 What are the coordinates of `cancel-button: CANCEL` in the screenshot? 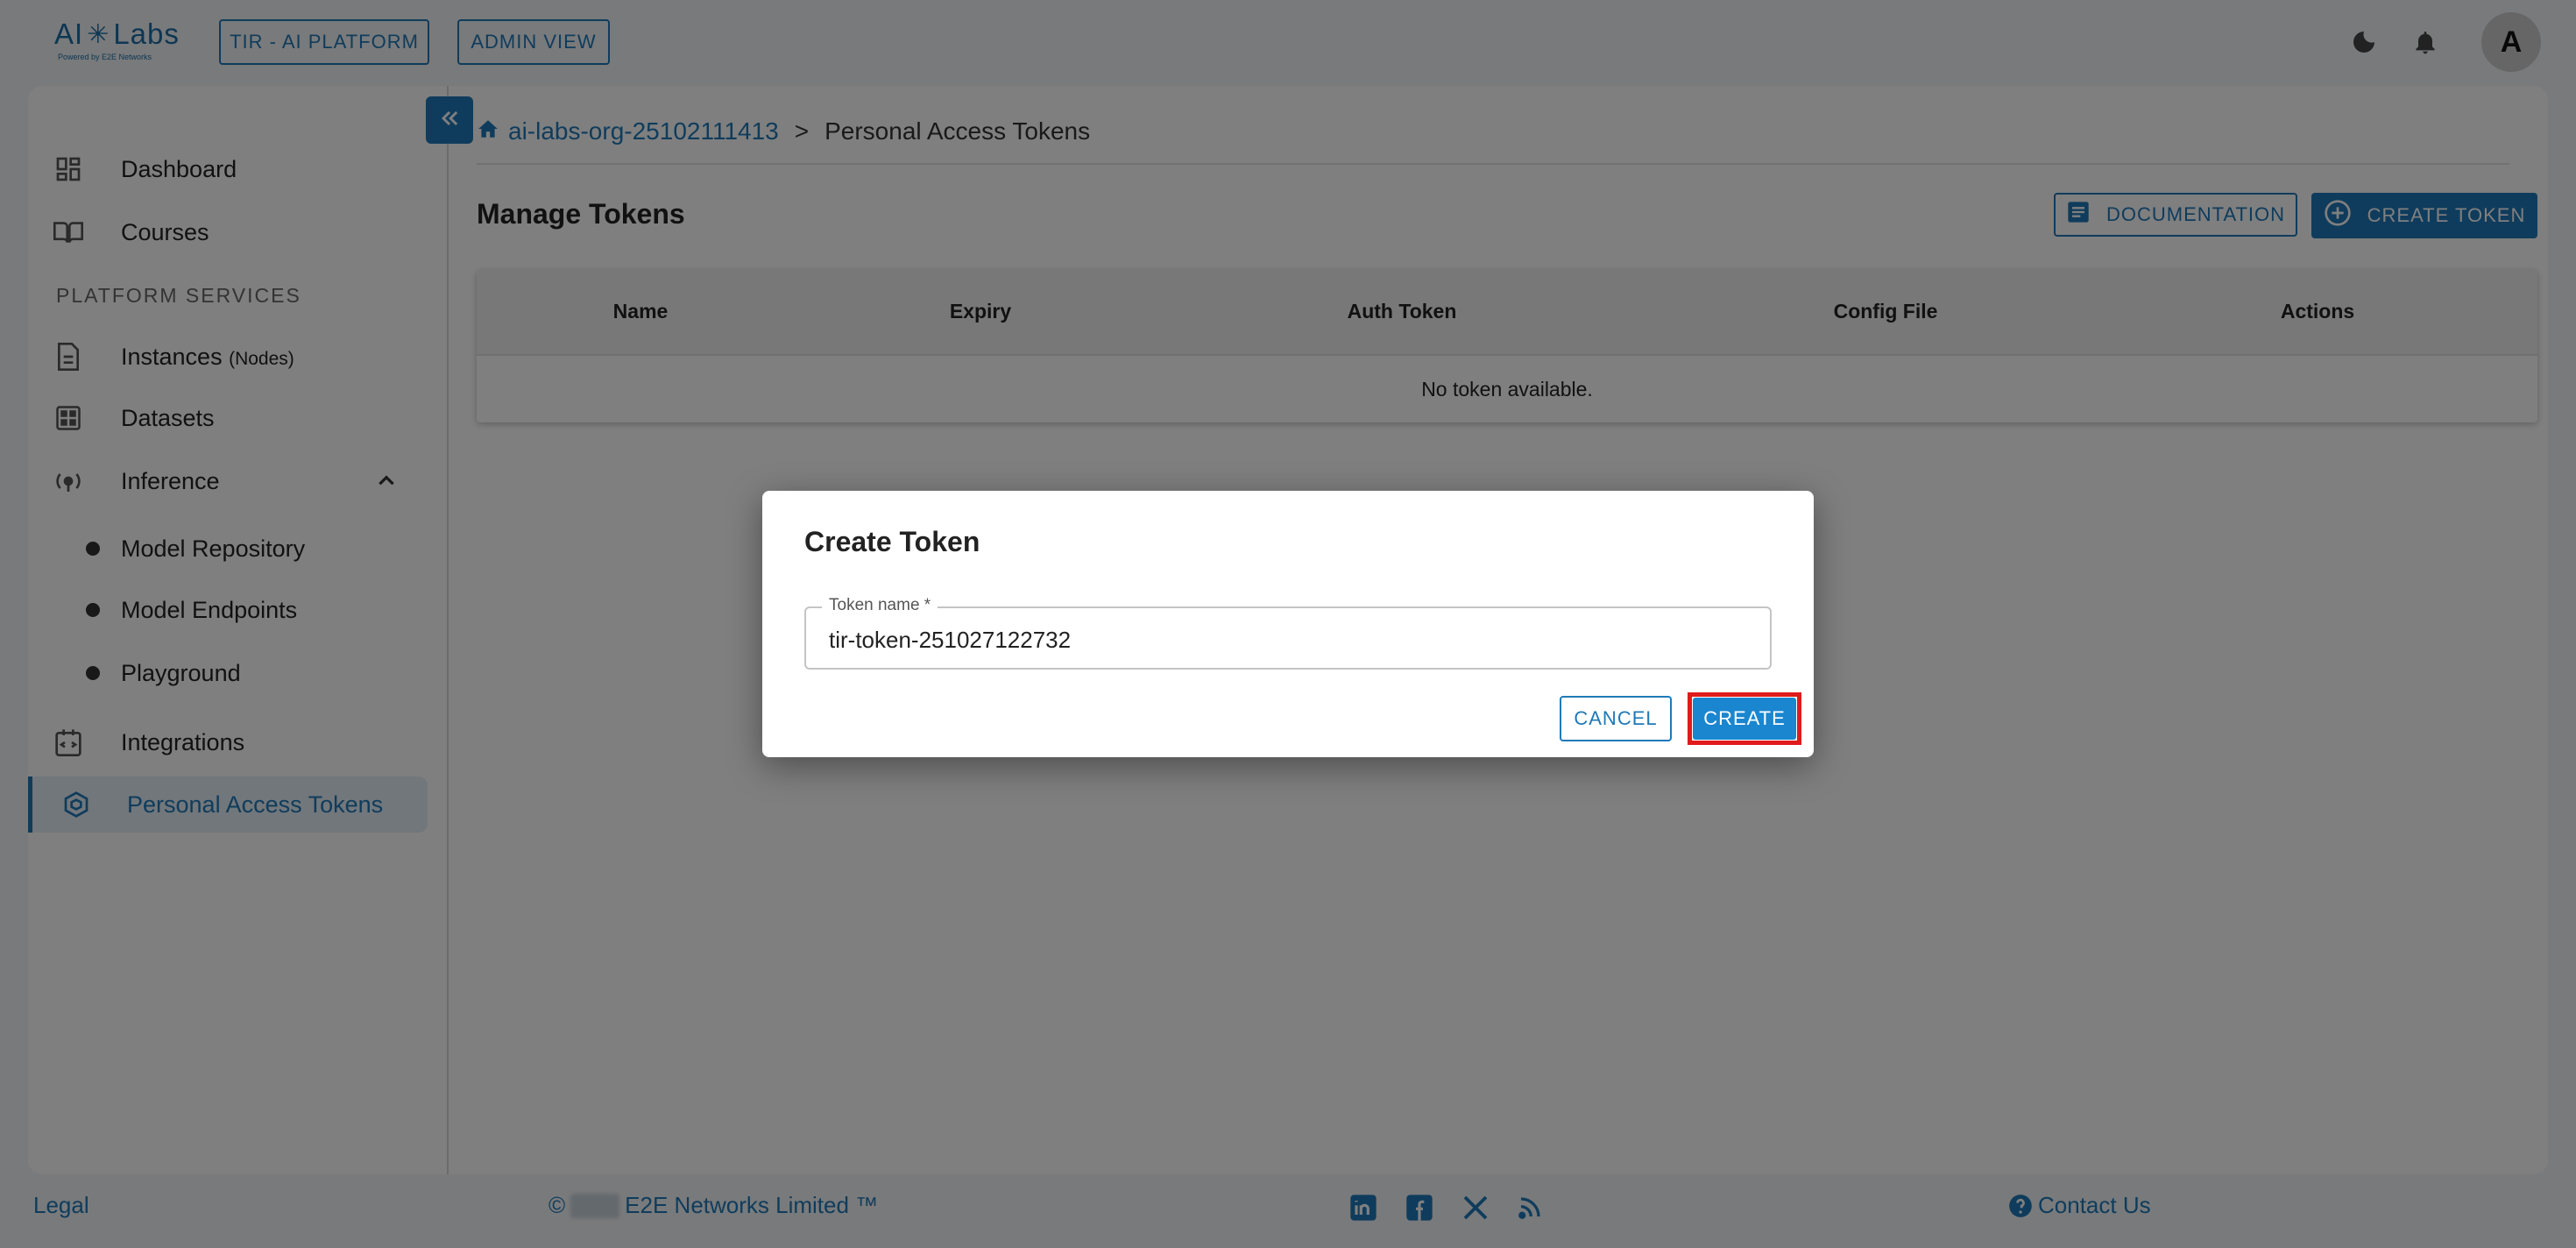 It's located at (1616, 718).